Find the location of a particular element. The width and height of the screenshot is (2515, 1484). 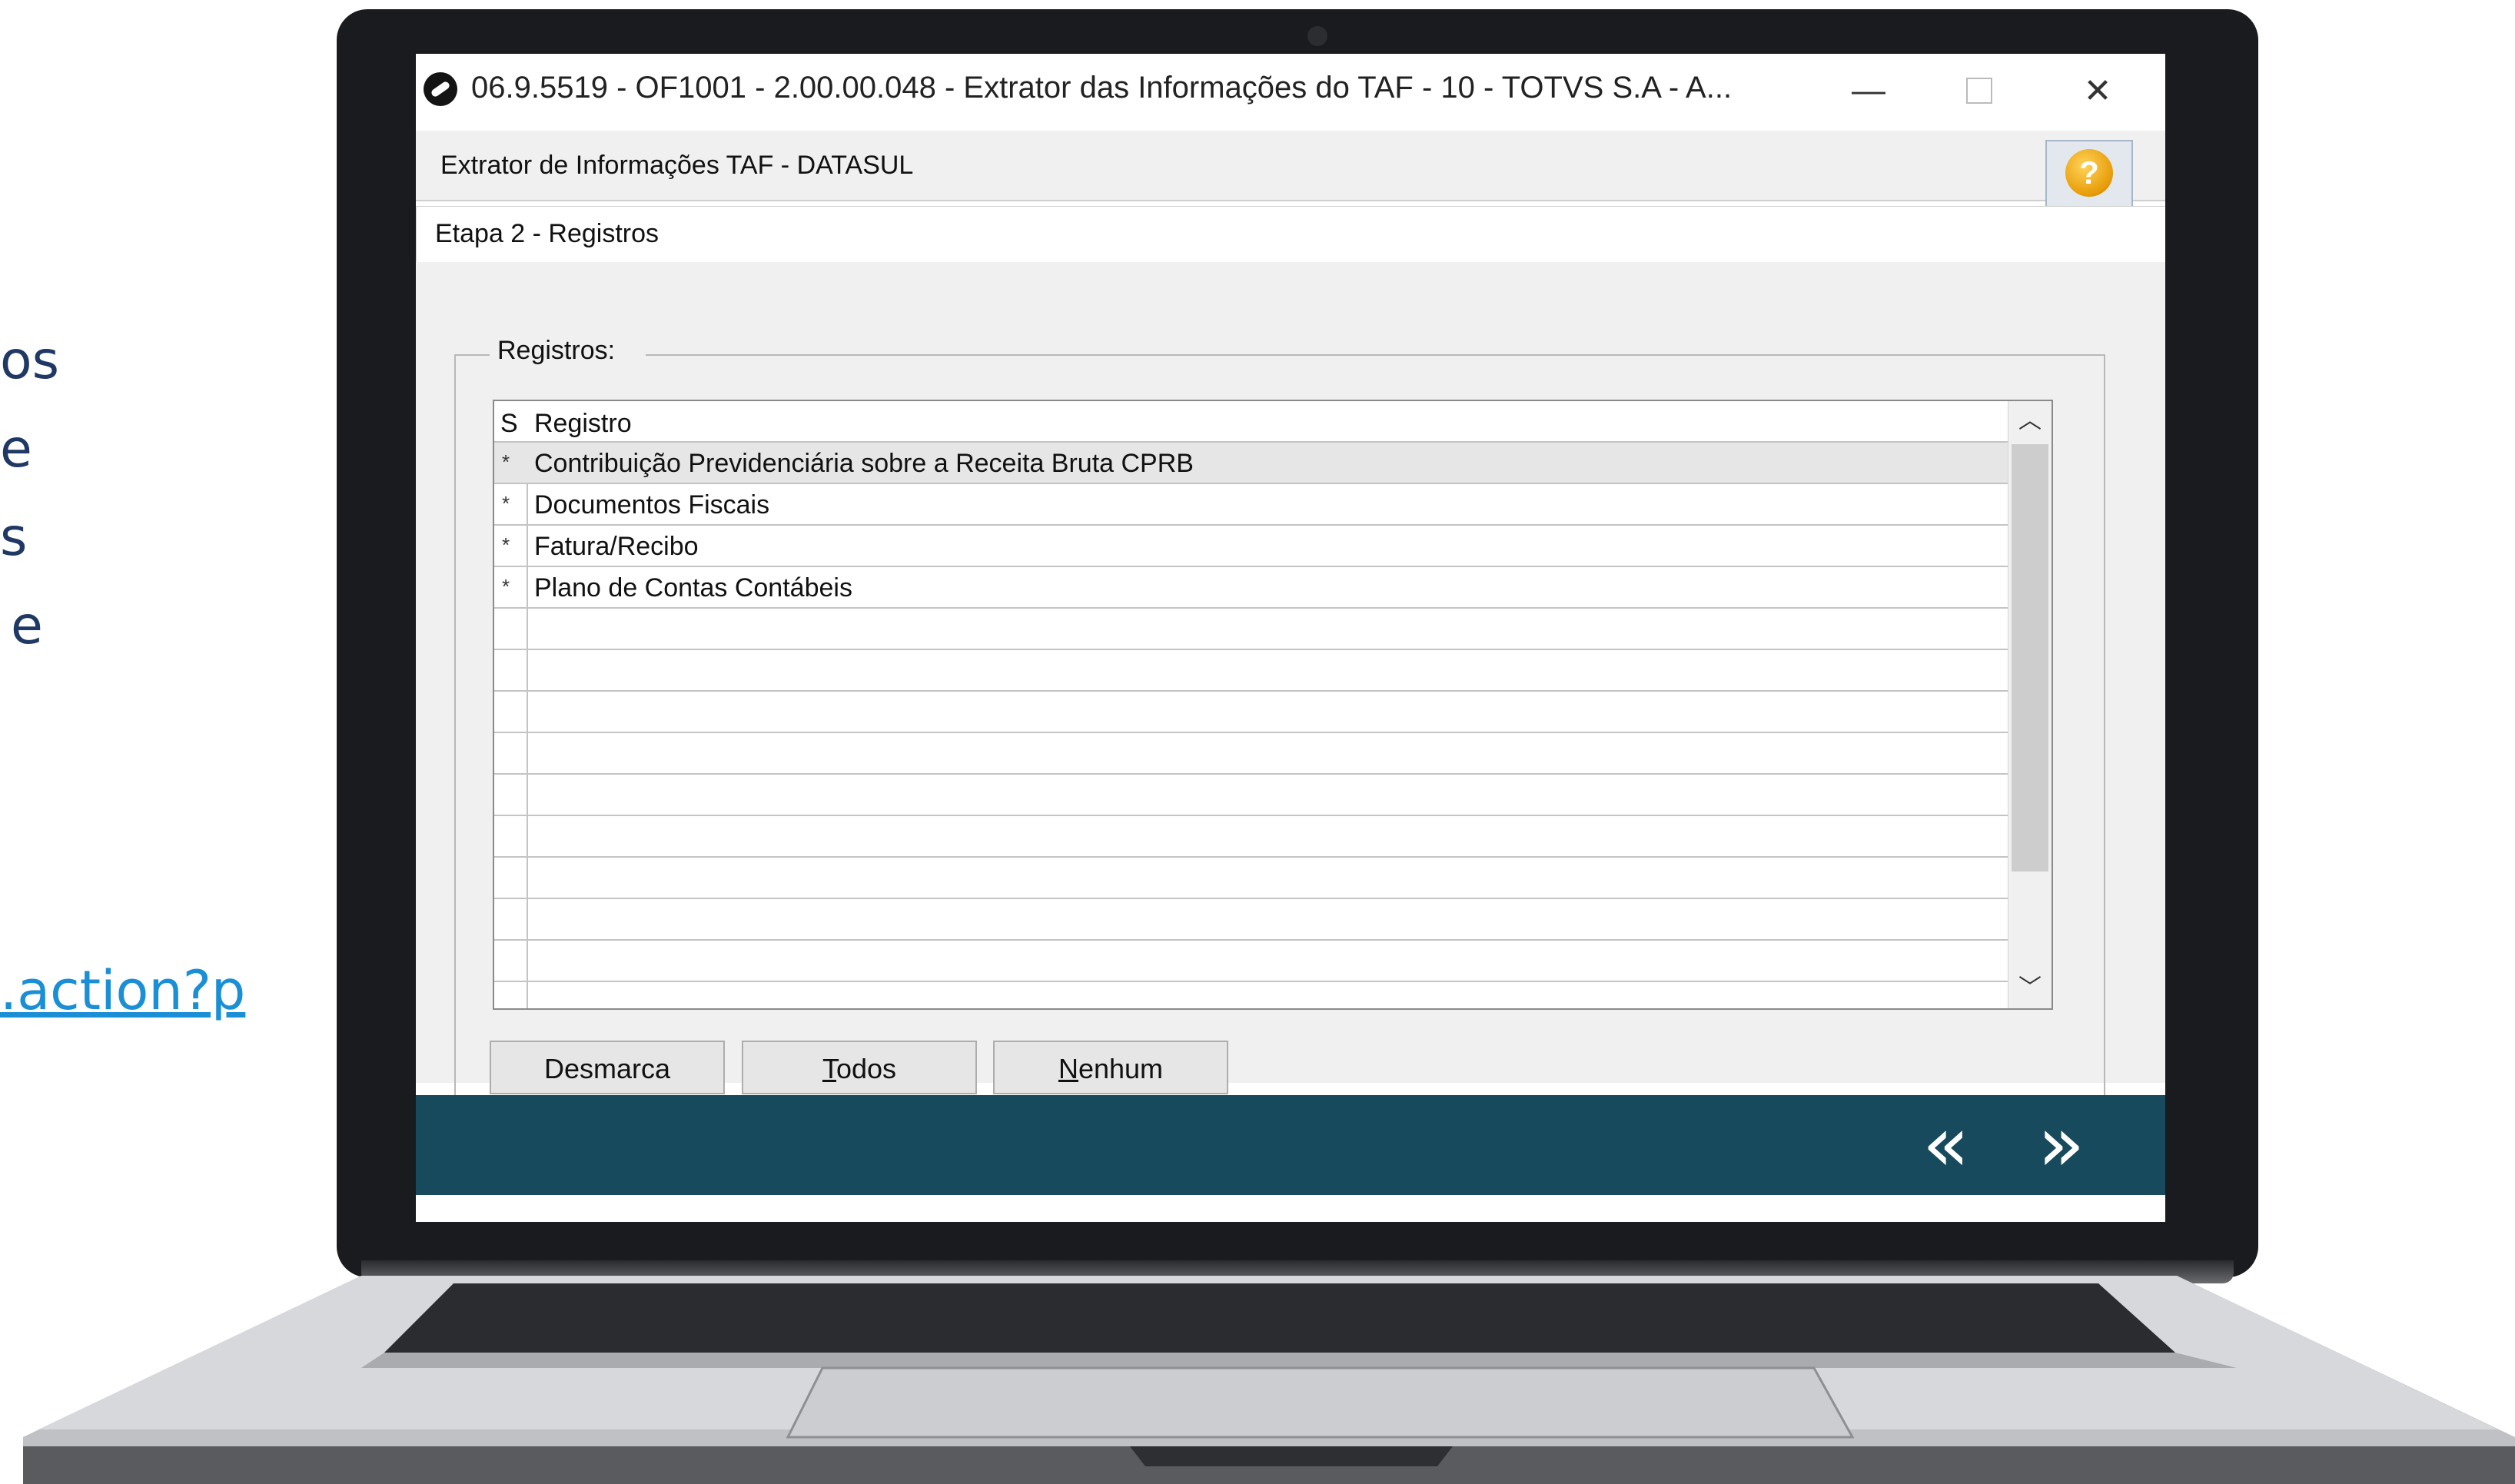

laptop-keyboard-base is located at coordinates (1269, 1380).